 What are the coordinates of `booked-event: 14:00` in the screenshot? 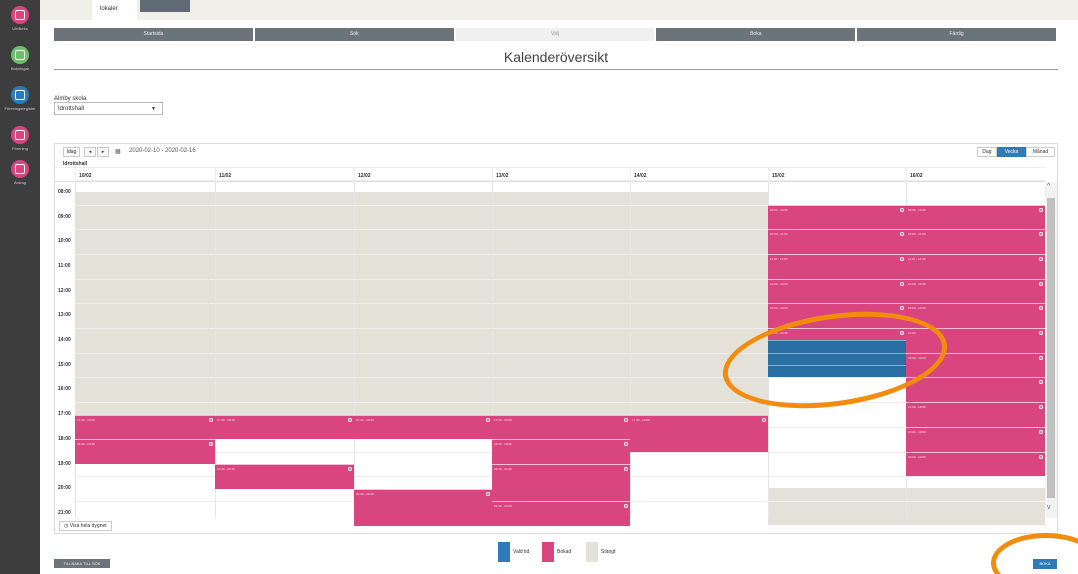 It's located at (975, 340).